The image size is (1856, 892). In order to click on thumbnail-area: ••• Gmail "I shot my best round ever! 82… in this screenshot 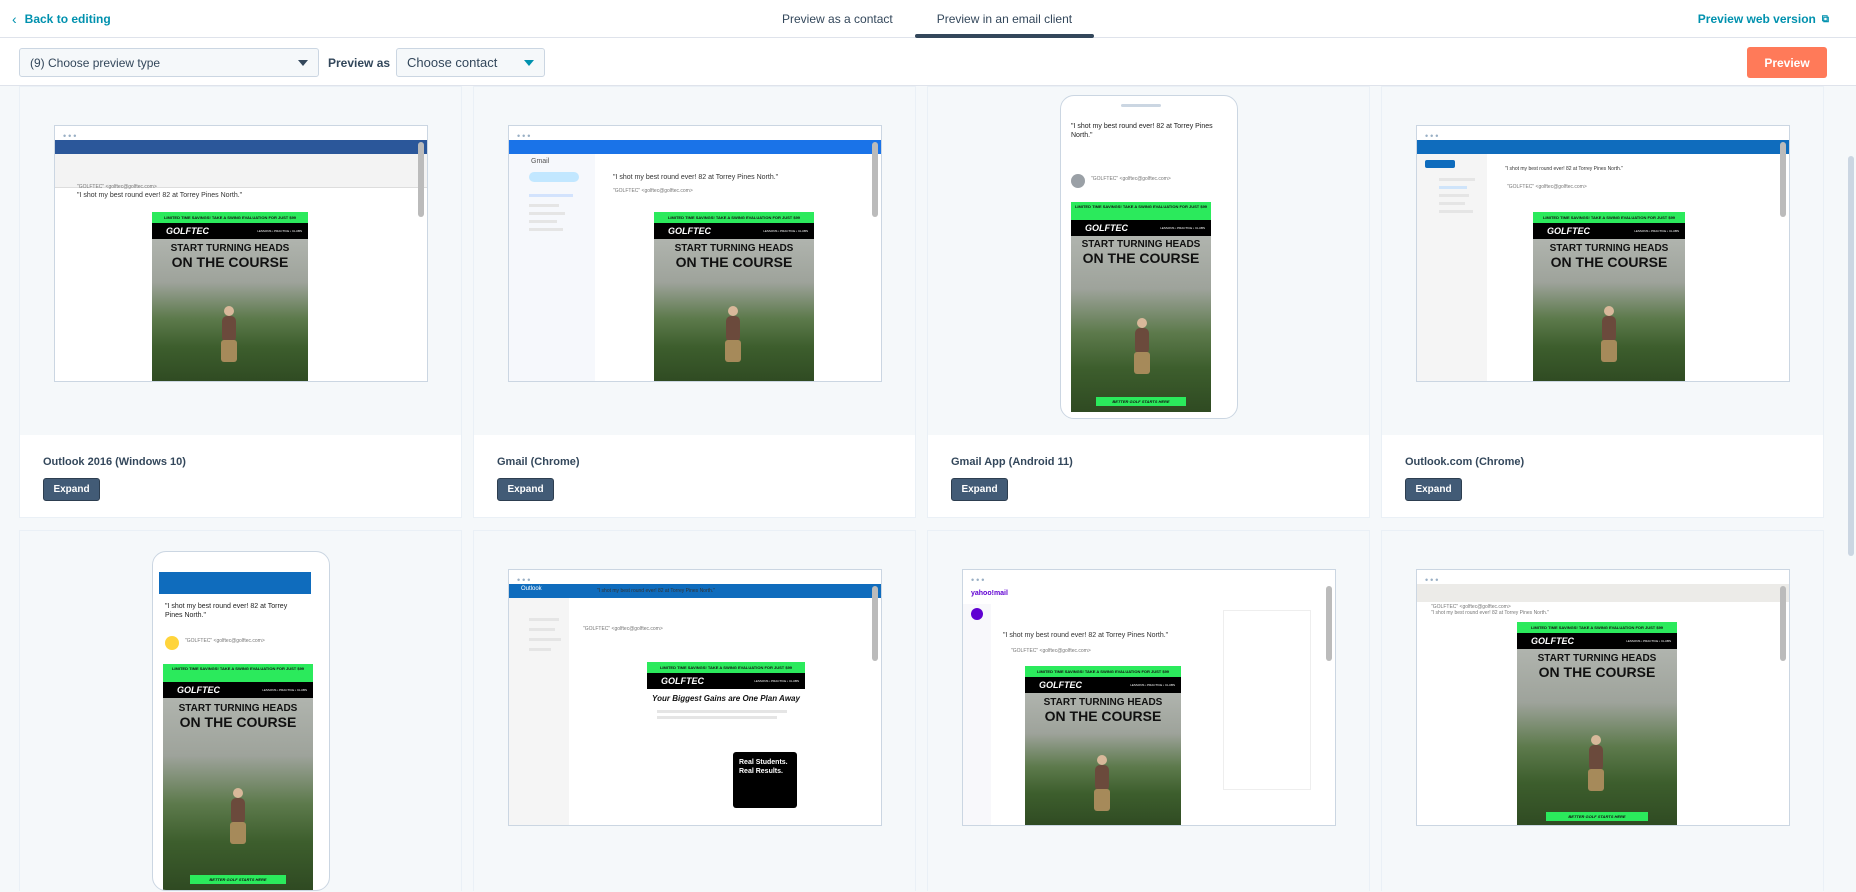, I will do `click(694, 261)`.